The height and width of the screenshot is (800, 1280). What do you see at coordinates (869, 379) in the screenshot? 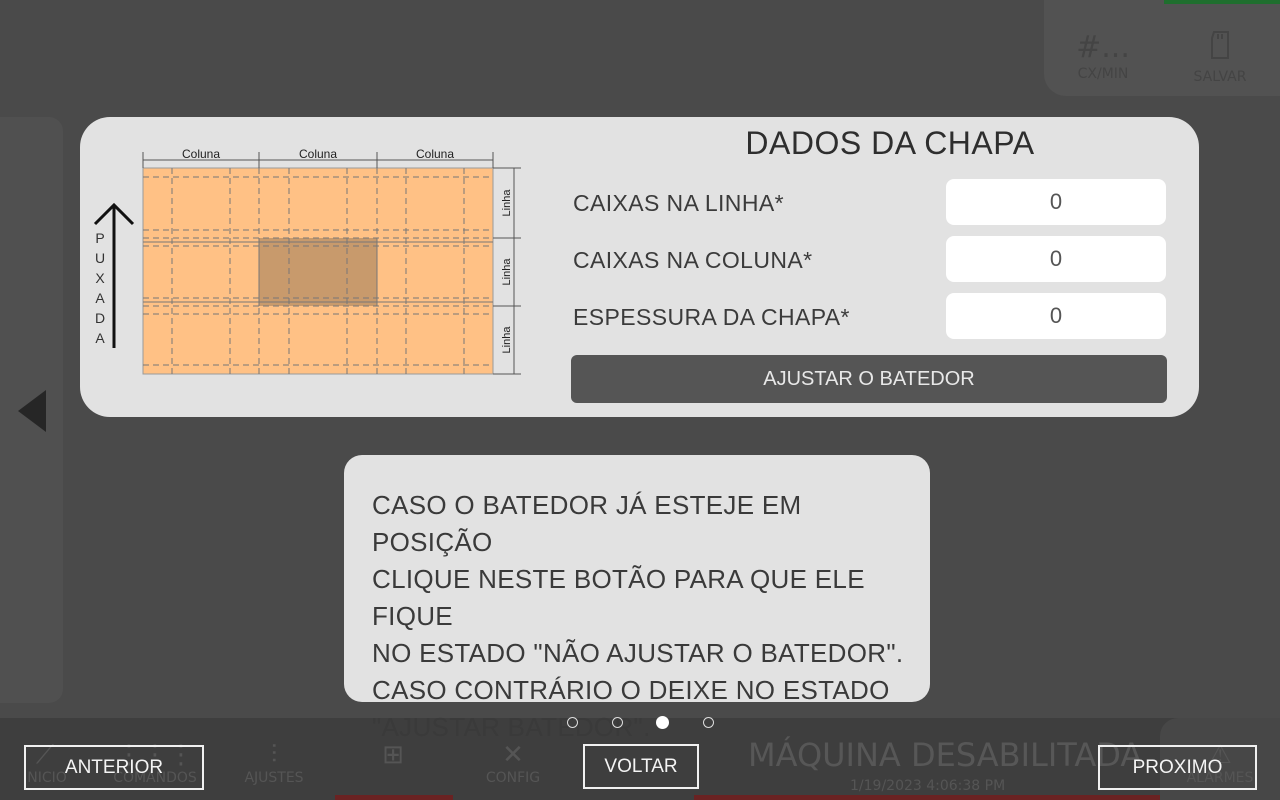
I see `adjust-beater-button: AJUSTAR O BATEDOR` at bounding box center [869, 379].